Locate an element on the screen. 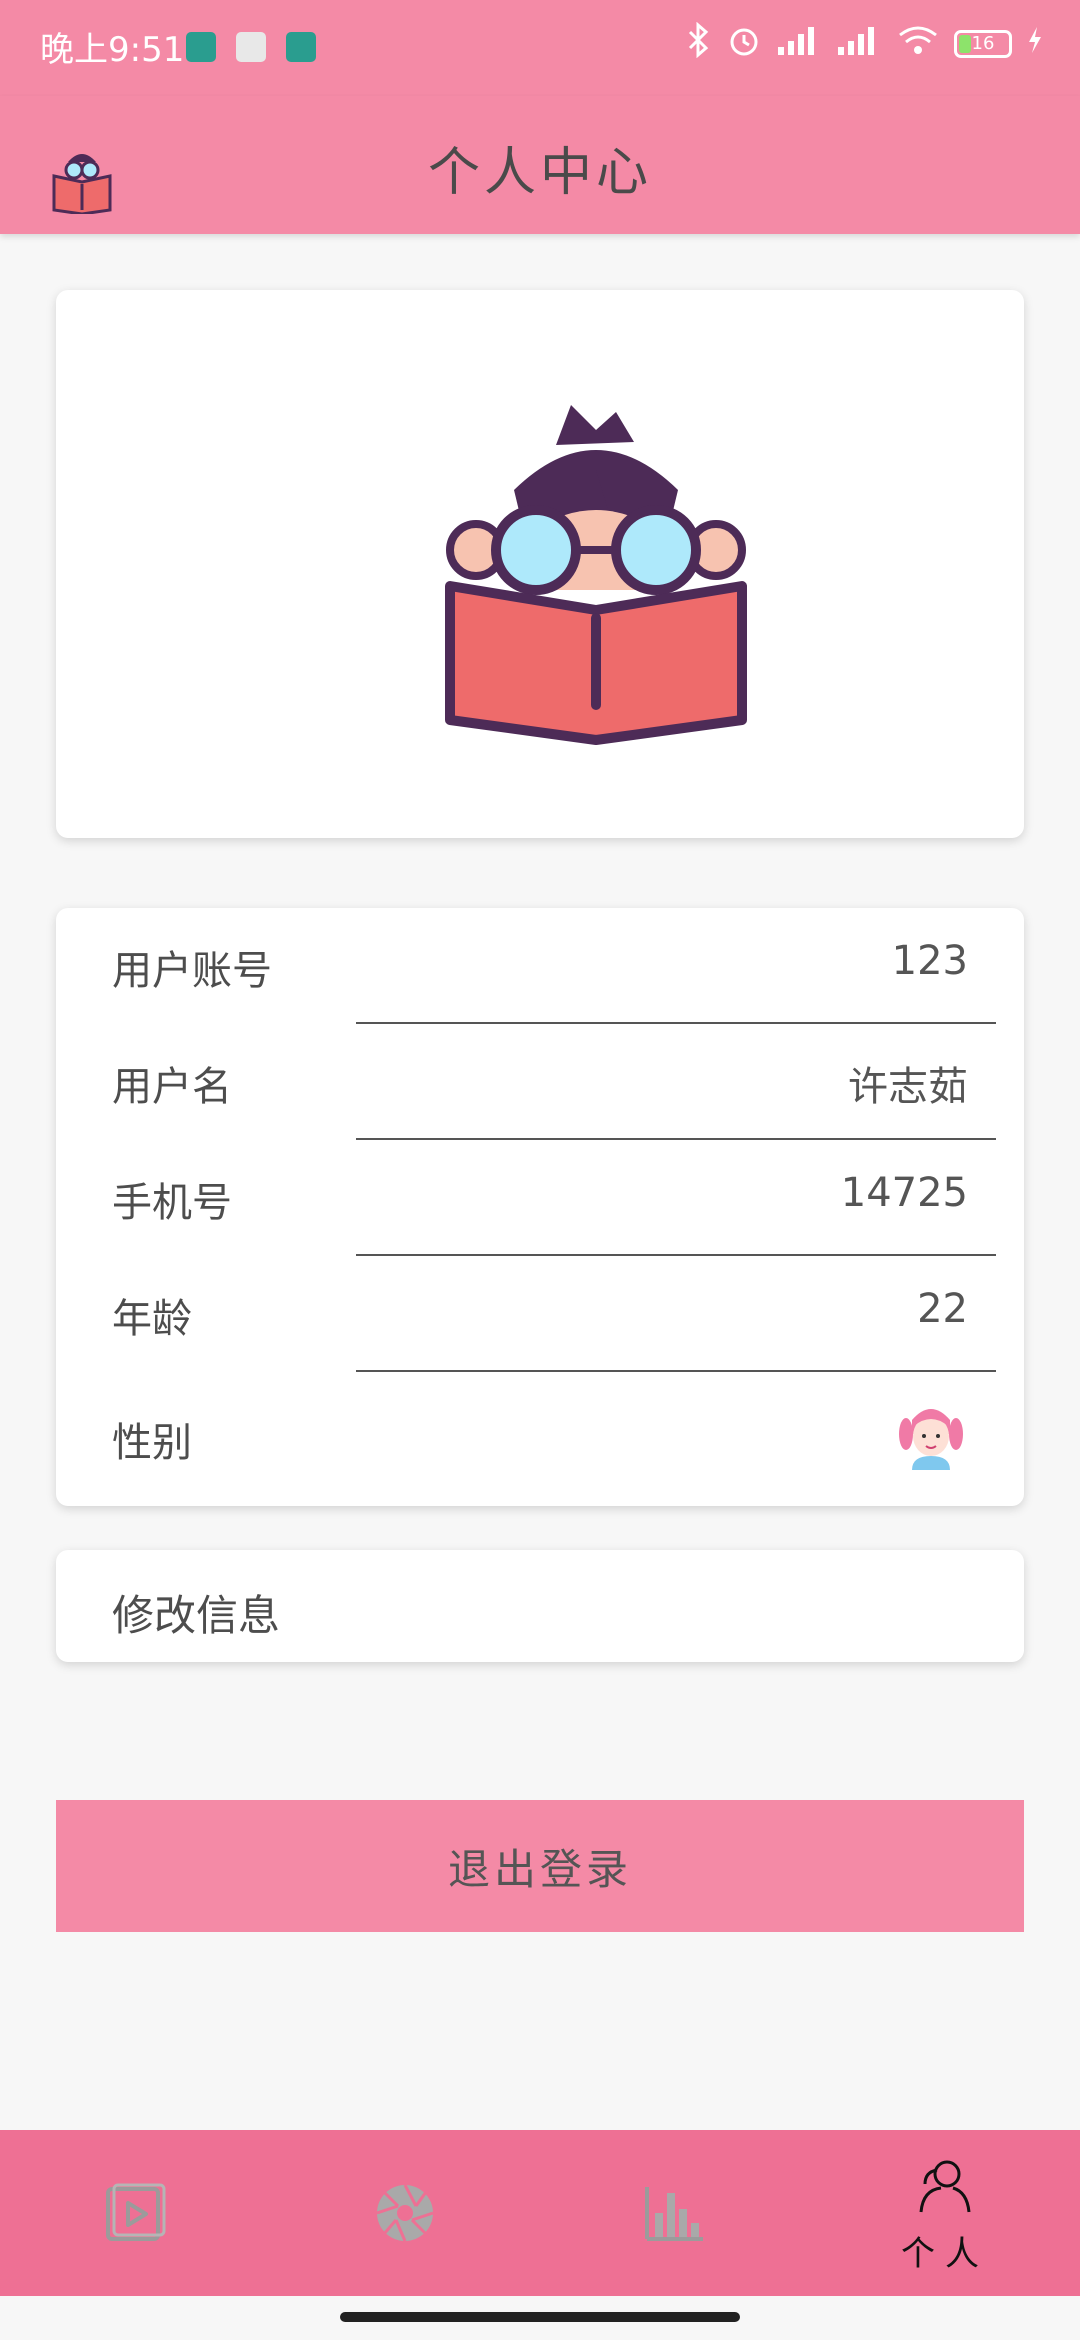  status-bar: 晚上9:51 16 is located at coordinates (540, 48).